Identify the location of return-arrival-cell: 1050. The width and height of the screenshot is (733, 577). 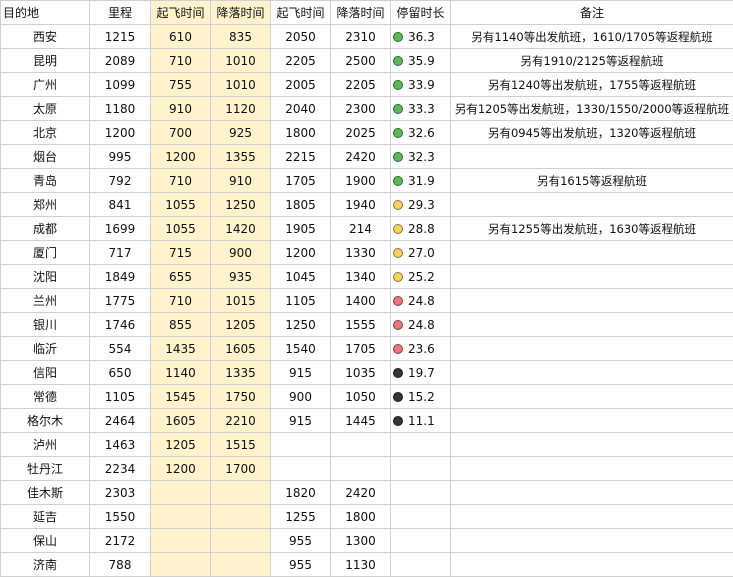
(360, 396).